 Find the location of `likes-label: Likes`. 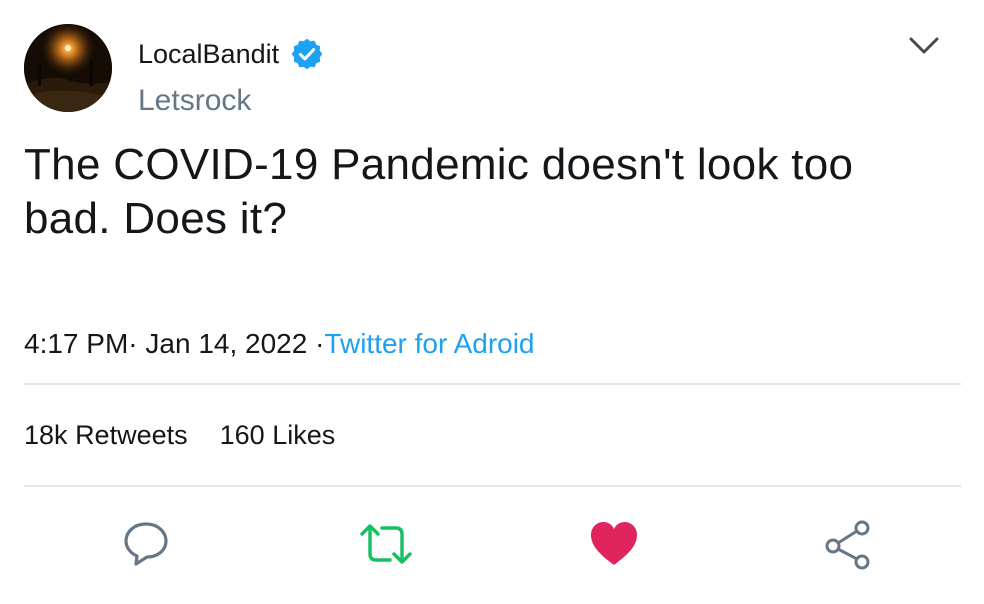

likes-label: Likes is located at coordinates (304, 435).